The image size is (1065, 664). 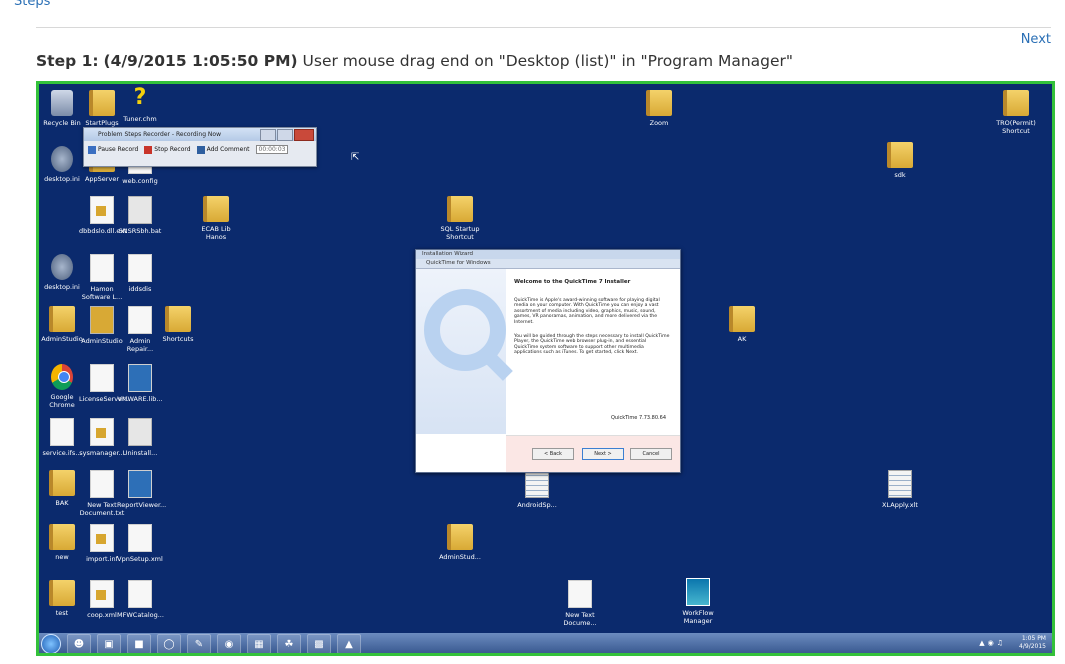 What do you see at coordinates (67, 61) in the screenshot?
I see `step-prefix: Step 1:` at bounding box center [67, 61].